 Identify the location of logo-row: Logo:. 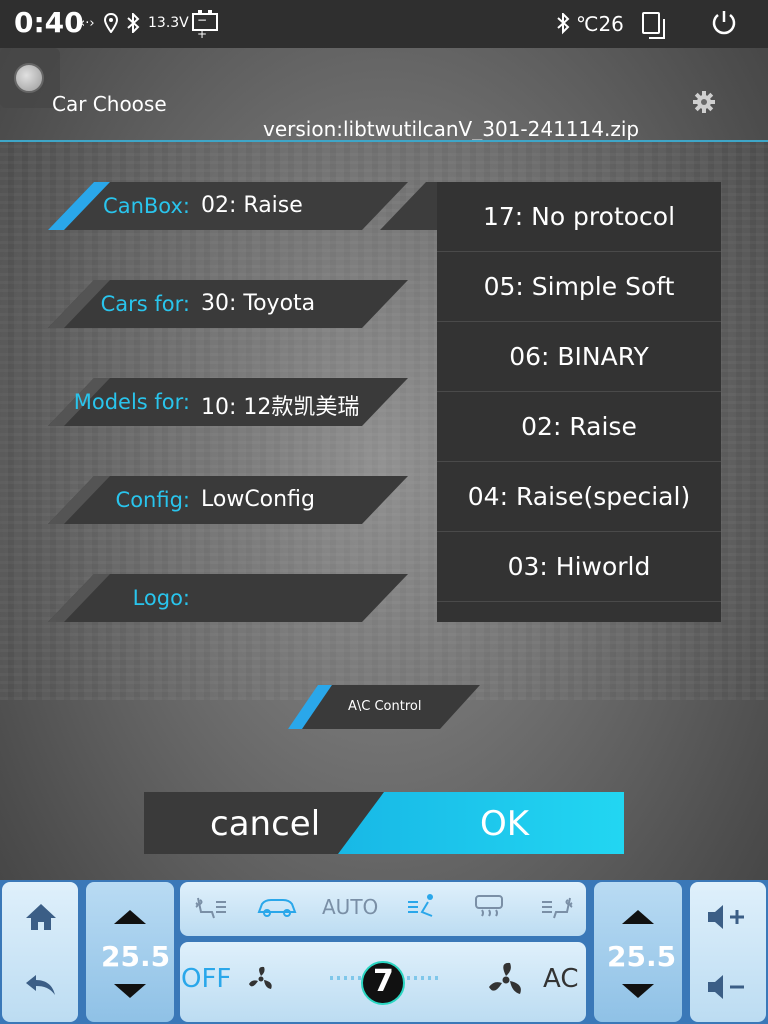
(228, 598).